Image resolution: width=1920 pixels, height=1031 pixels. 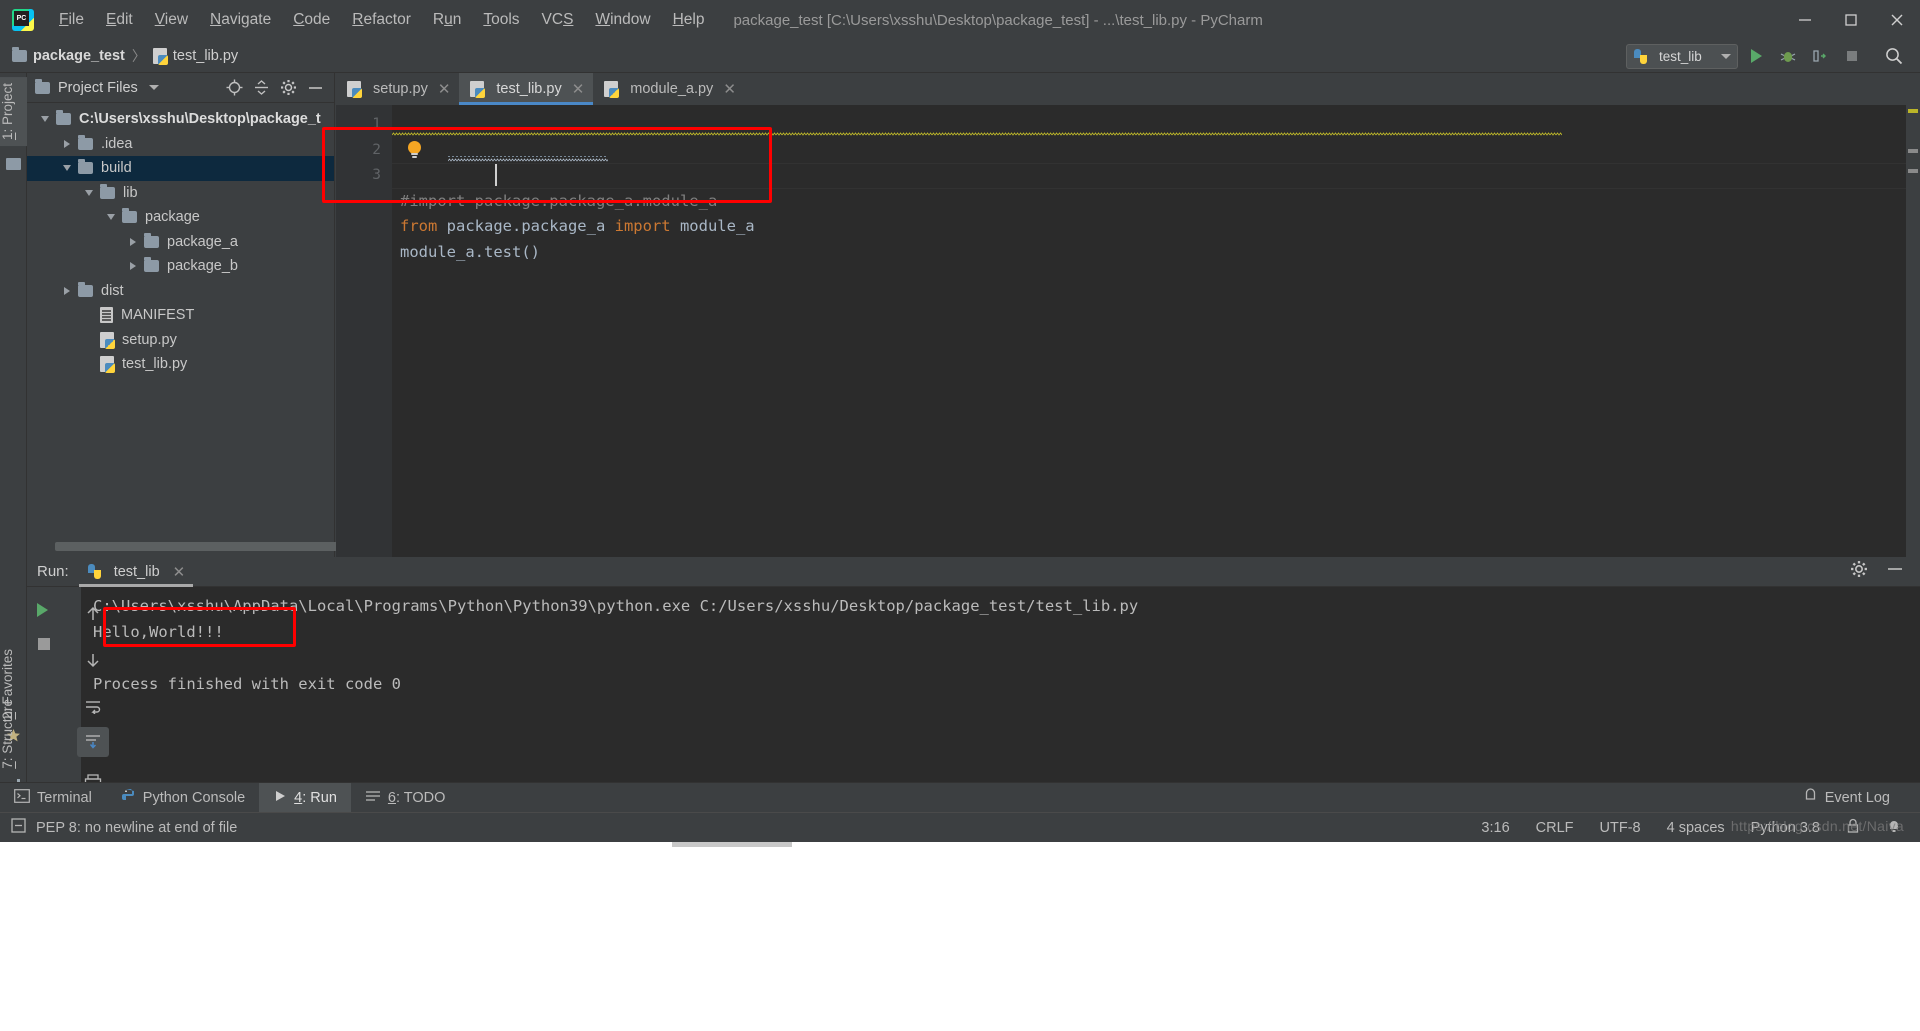 I want to click on bottom-tab-4run: 4: Run, so click(x=305, y=797).